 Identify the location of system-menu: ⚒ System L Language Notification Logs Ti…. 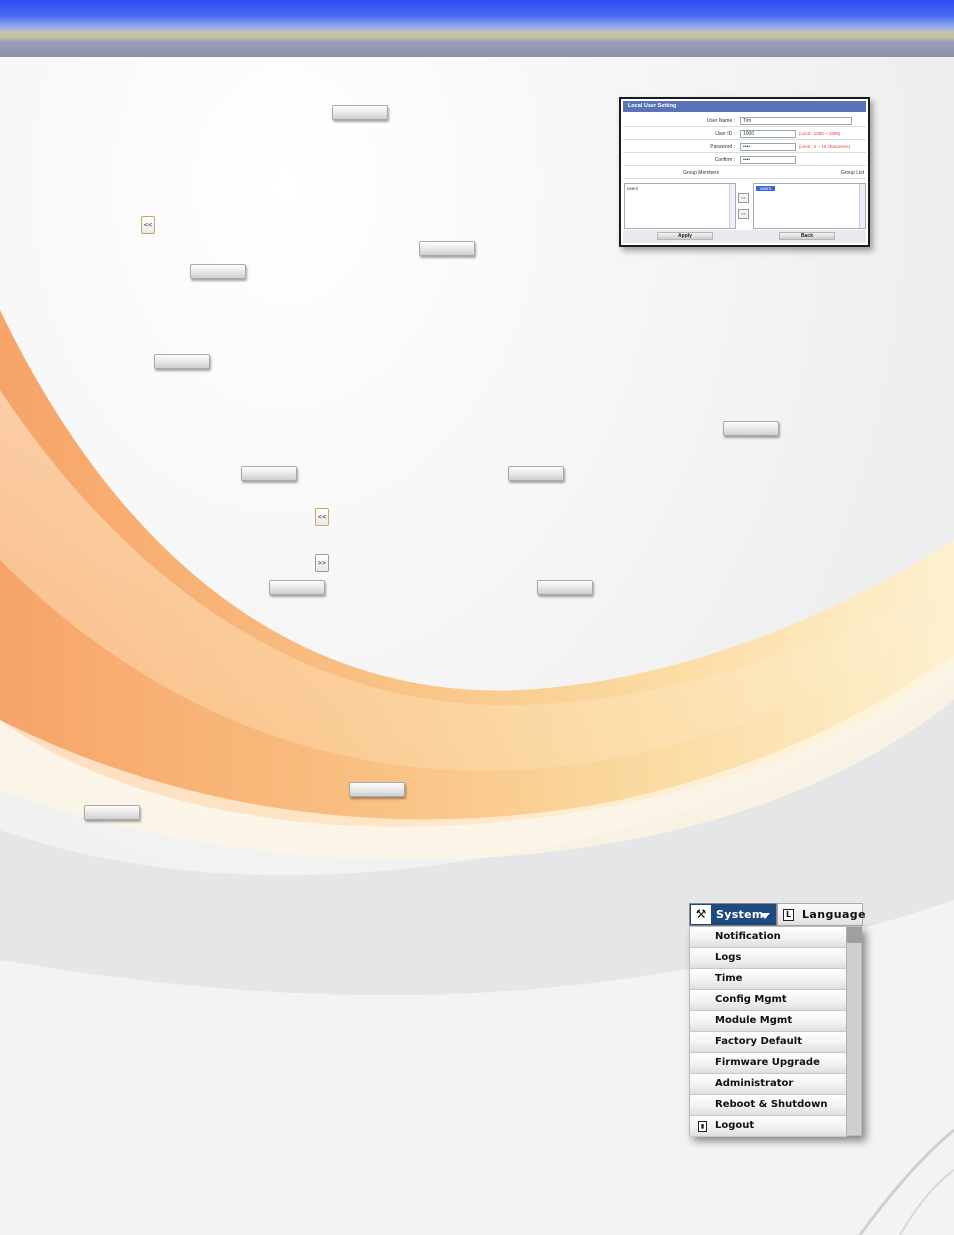
(777, 1020).